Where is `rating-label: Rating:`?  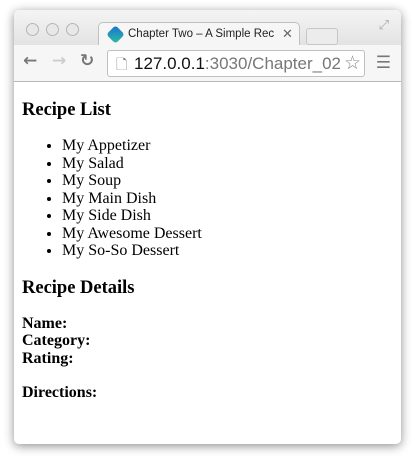
rating-label: Rating: is located at coordinates (48, 358).